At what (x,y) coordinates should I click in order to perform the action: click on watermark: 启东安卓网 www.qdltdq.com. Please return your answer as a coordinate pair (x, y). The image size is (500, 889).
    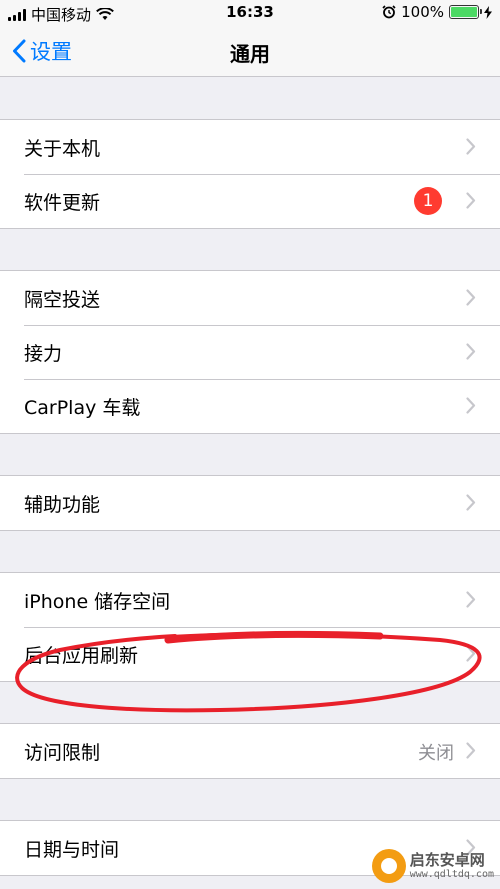
    Looking at the image, I should click on (432, 866).